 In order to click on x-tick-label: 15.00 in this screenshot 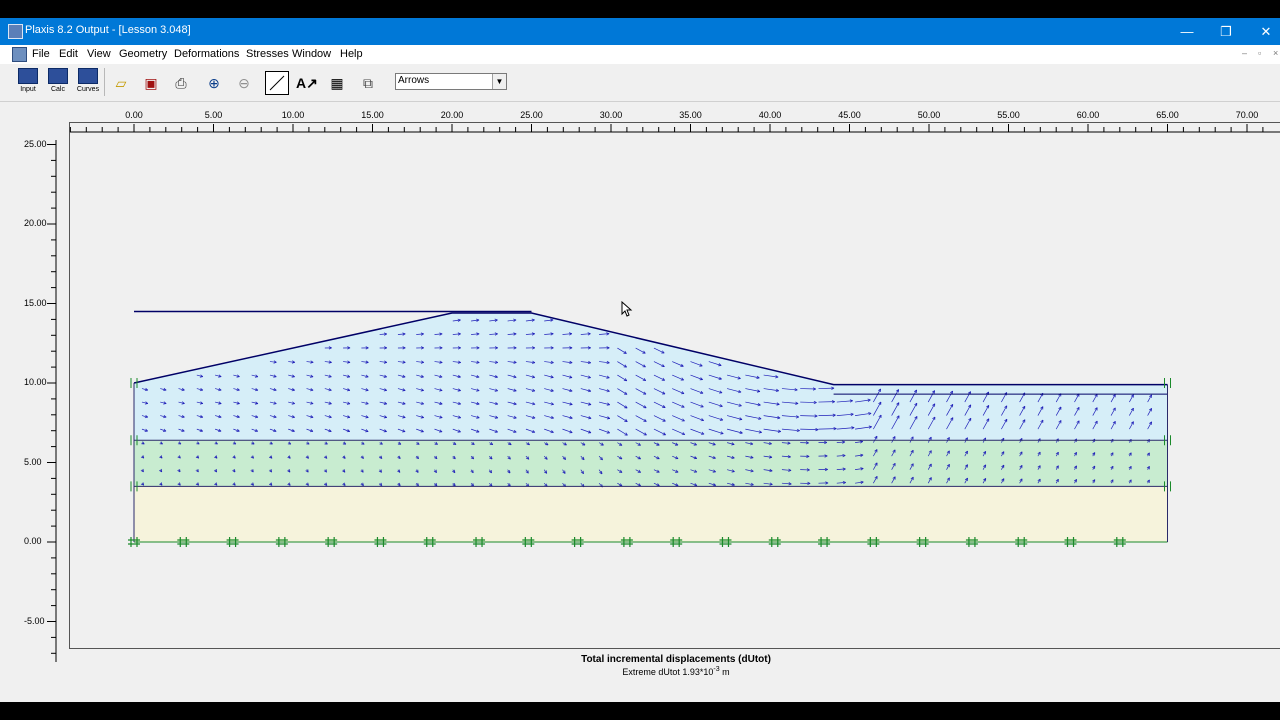, I will do `click(372, 115)`.